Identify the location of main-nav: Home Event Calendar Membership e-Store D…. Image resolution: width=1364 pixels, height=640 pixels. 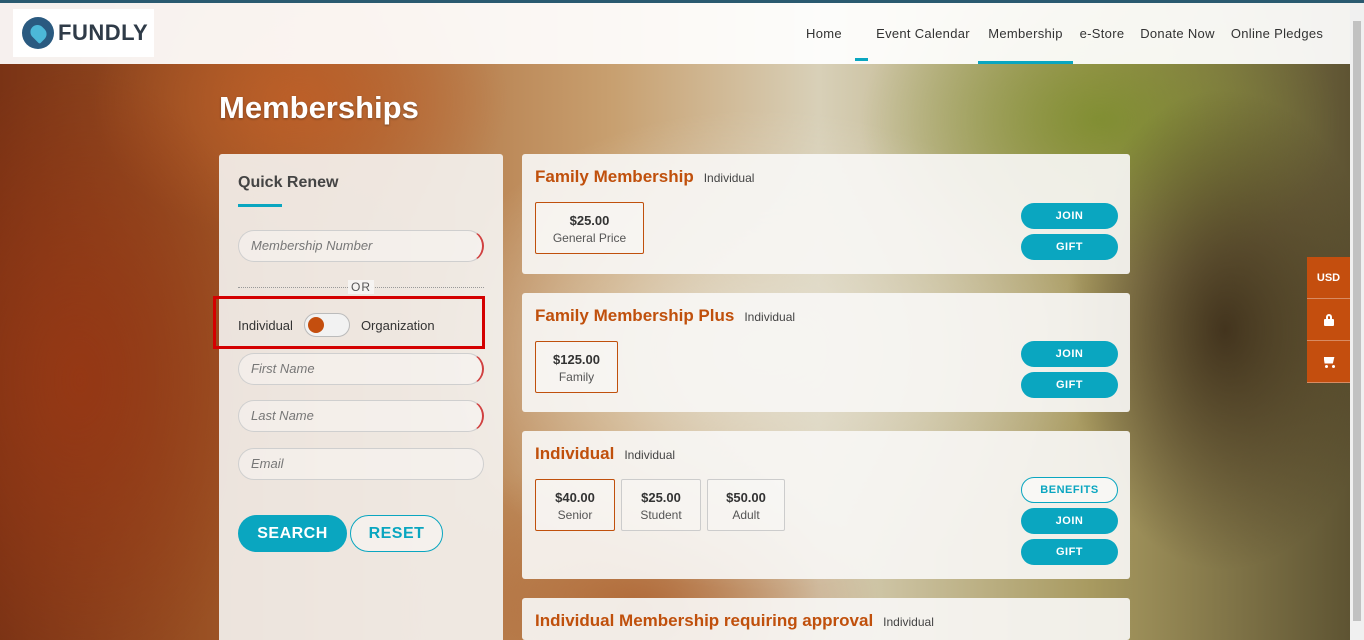
(1055, 33).